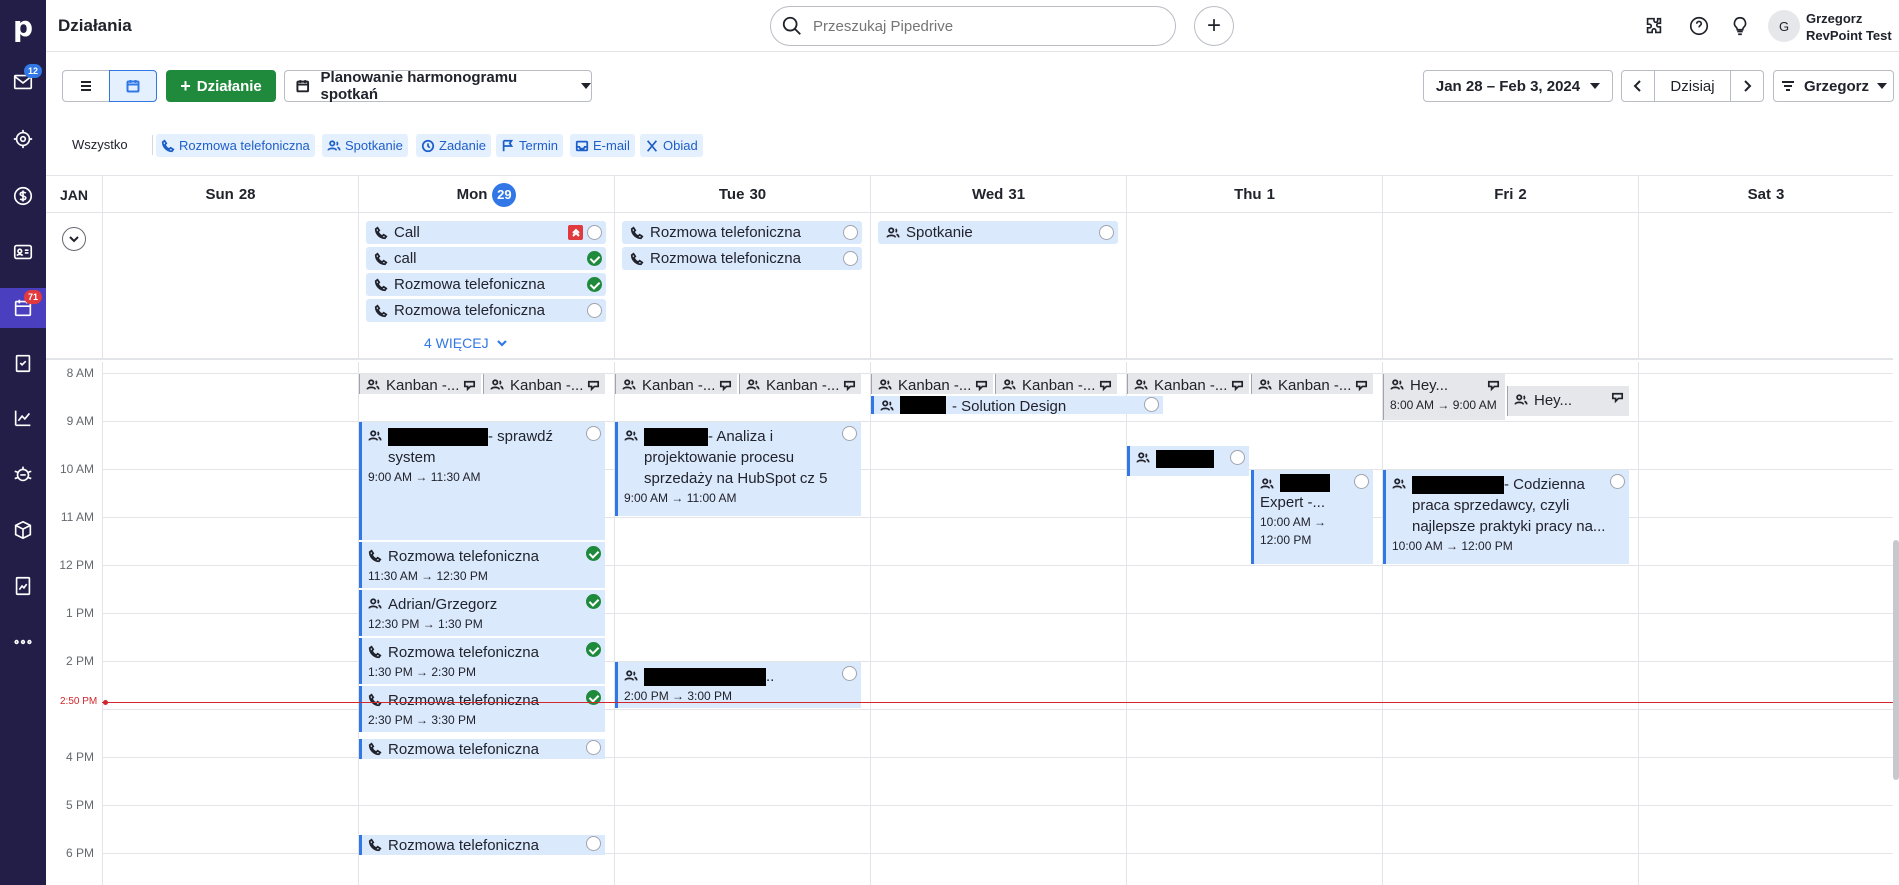  What do you see at coordinates (438, 86) in the screenshot?
I see `scheduler-button: Planowanie harmonogramu spotkań` at bounding box center [438, 86].